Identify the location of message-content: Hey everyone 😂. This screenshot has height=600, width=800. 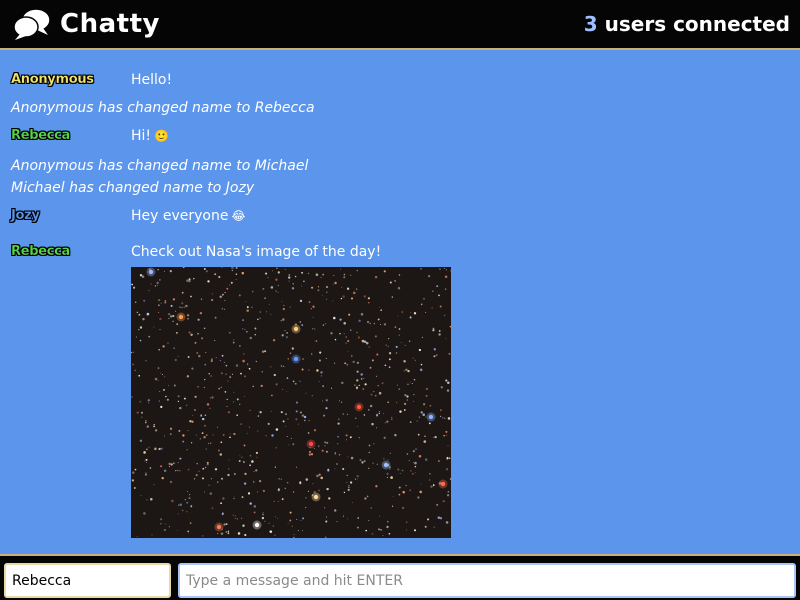
(188, 216).